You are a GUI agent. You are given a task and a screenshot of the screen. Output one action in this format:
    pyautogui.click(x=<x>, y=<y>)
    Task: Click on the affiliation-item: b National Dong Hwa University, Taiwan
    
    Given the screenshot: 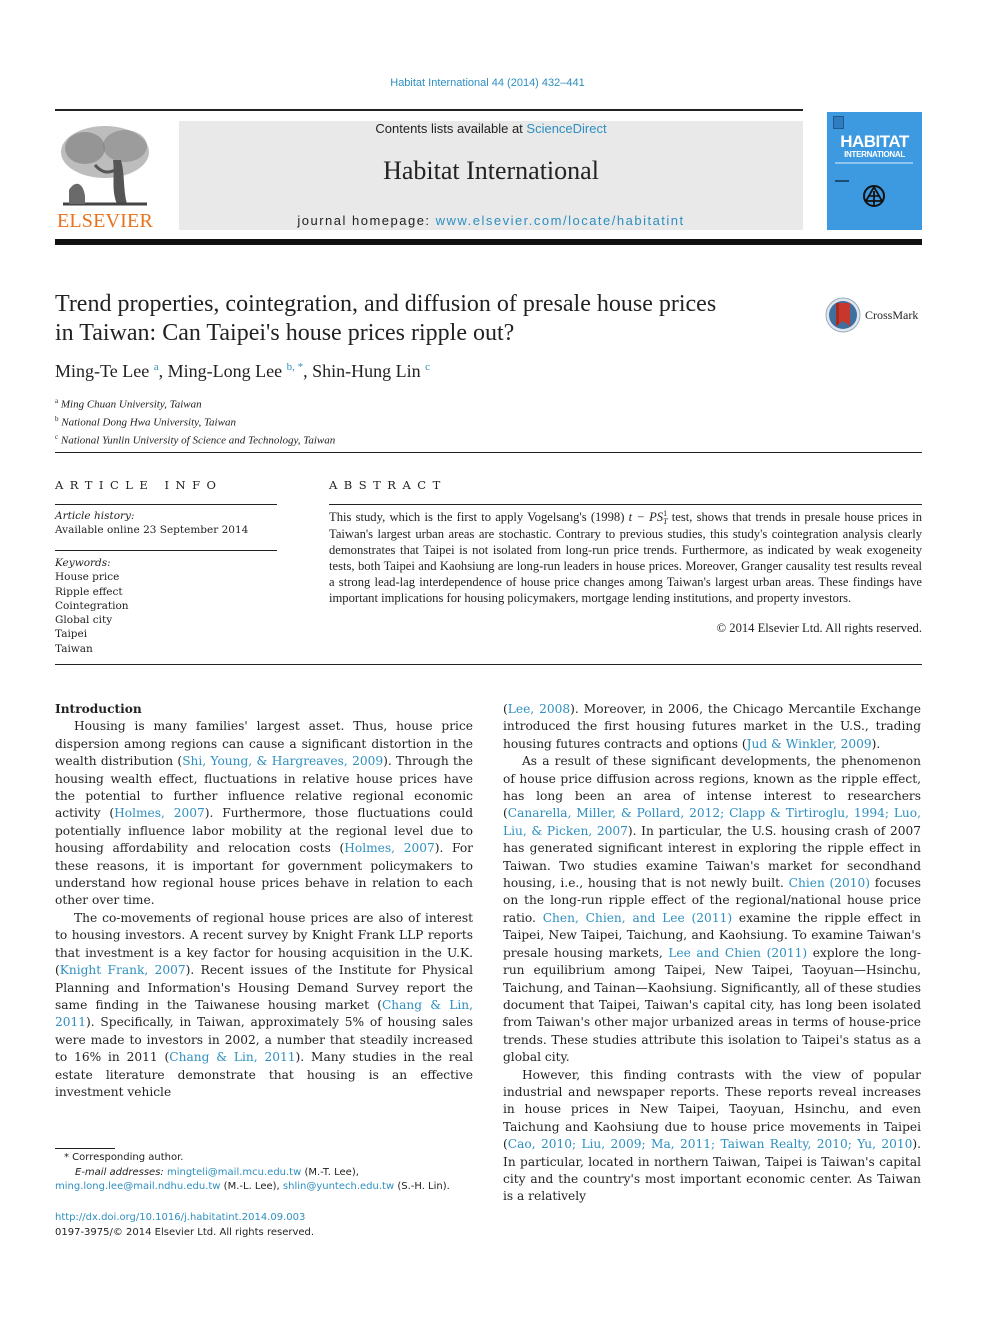 What is the action you would take?
    pyautogui.click(x=195, y=421)
    